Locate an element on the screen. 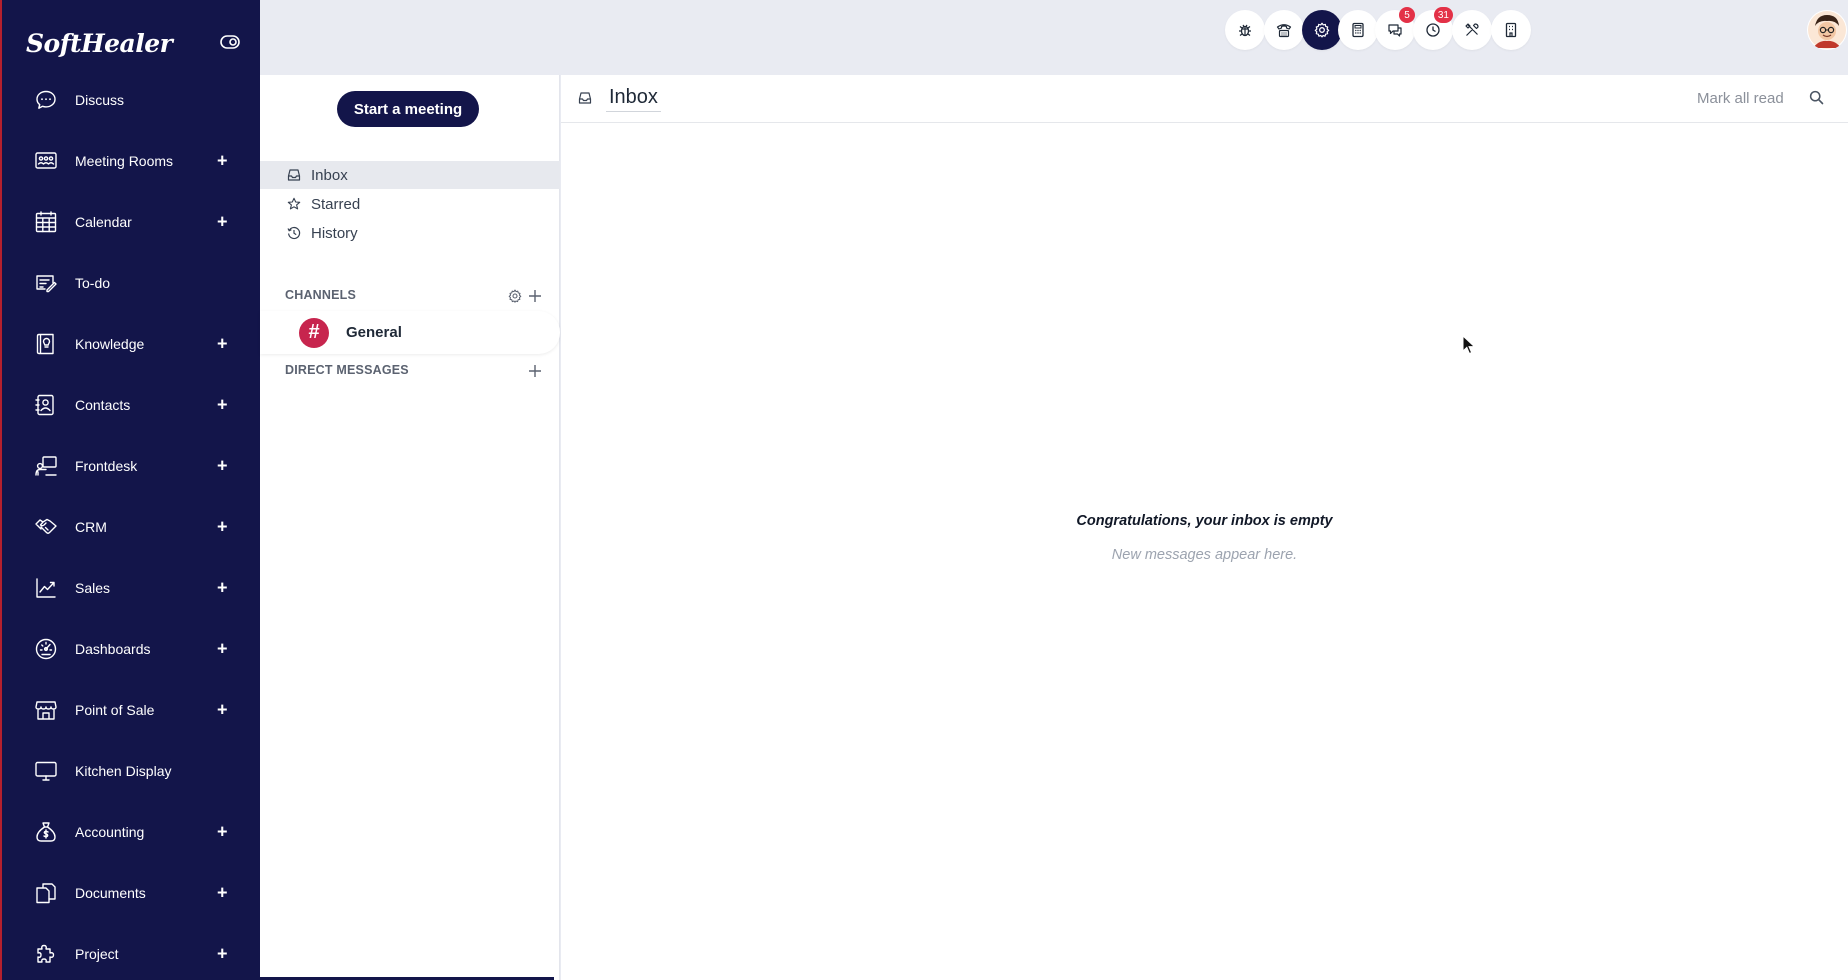  sidebar-item-meeting-rooms: Meeting Rooms + is located at coordinates (131, 160).